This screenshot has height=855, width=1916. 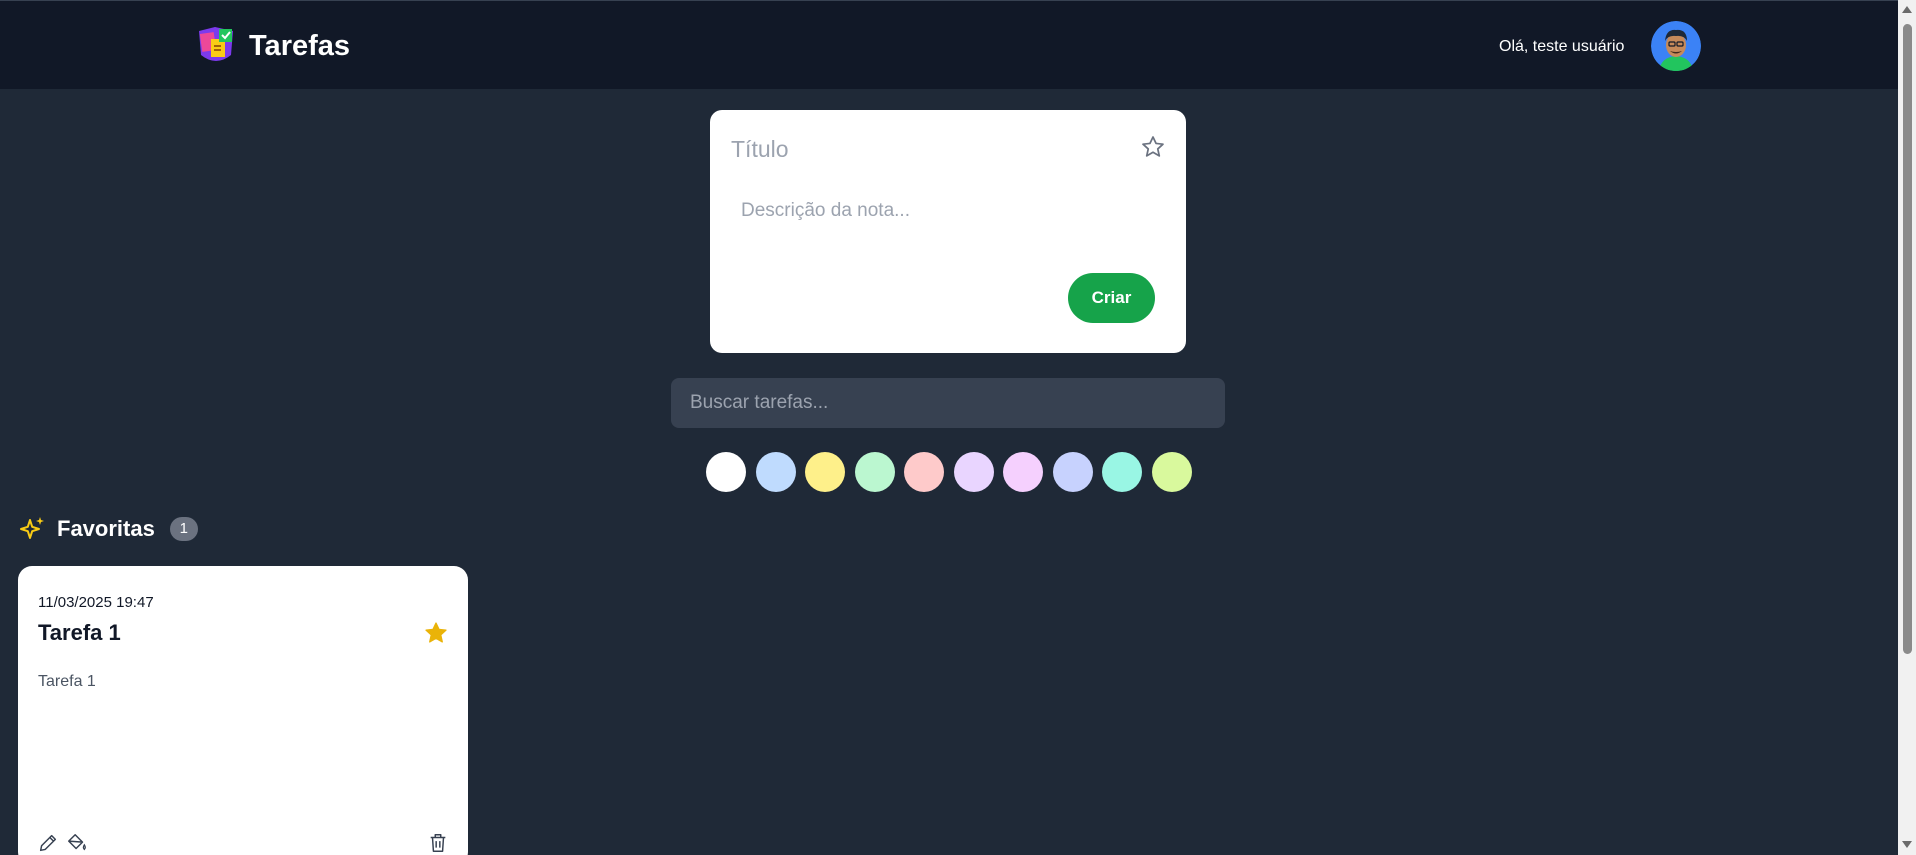 What do you see at coordinates (1907, 9) in the screenshot?
I see `scroll-up-arrow` at bounding box center [1907, 9].